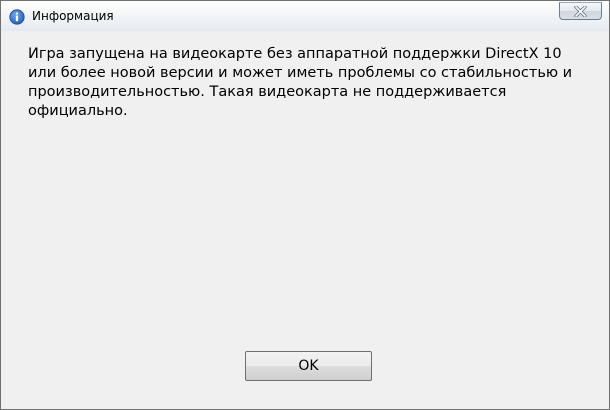  I want to click on ok-button: OK, so click(308, 366).